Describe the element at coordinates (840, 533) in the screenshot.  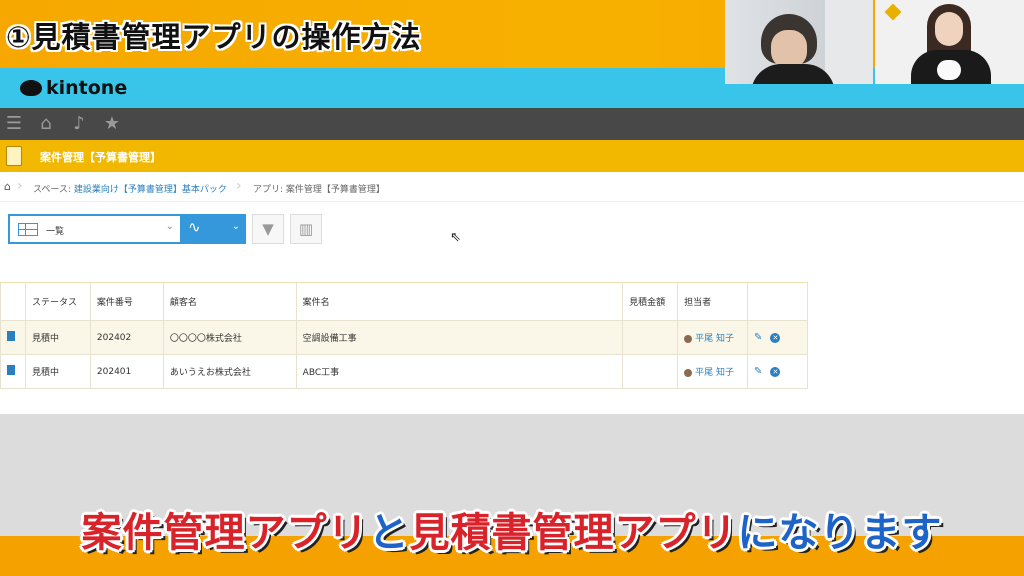
I see `caption-part: になります` at that location.